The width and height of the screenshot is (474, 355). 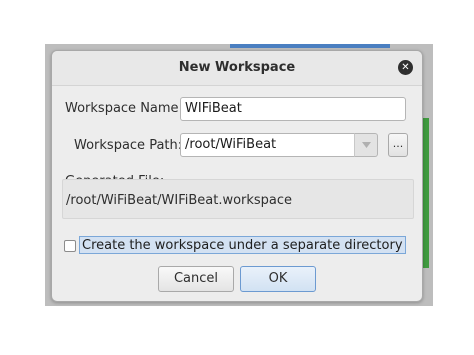 What do you see at coordinates (70, 246) in the screenshot?
I see `separate-directory-checkbox` at bounding box center [70, 246].